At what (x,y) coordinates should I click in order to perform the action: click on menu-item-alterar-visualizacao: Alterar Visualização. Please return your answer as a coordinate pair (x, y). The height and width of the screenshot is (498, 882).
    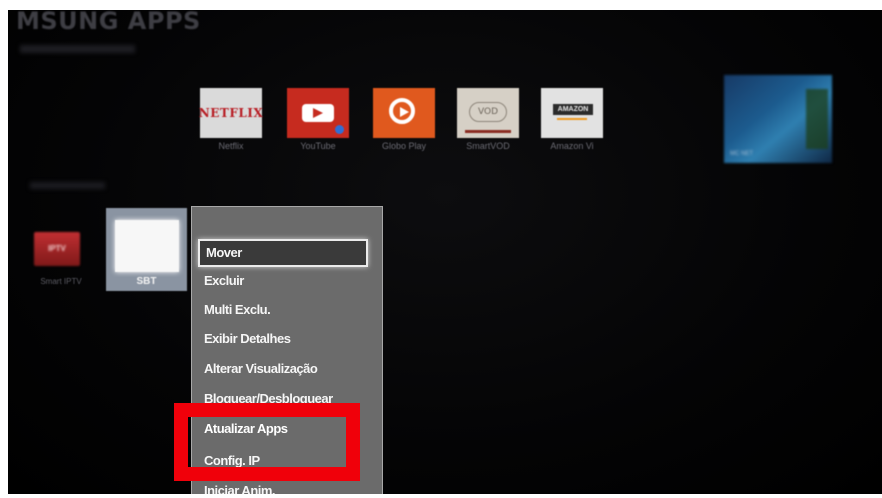
    Looking at the image, I should click on (292, 369).